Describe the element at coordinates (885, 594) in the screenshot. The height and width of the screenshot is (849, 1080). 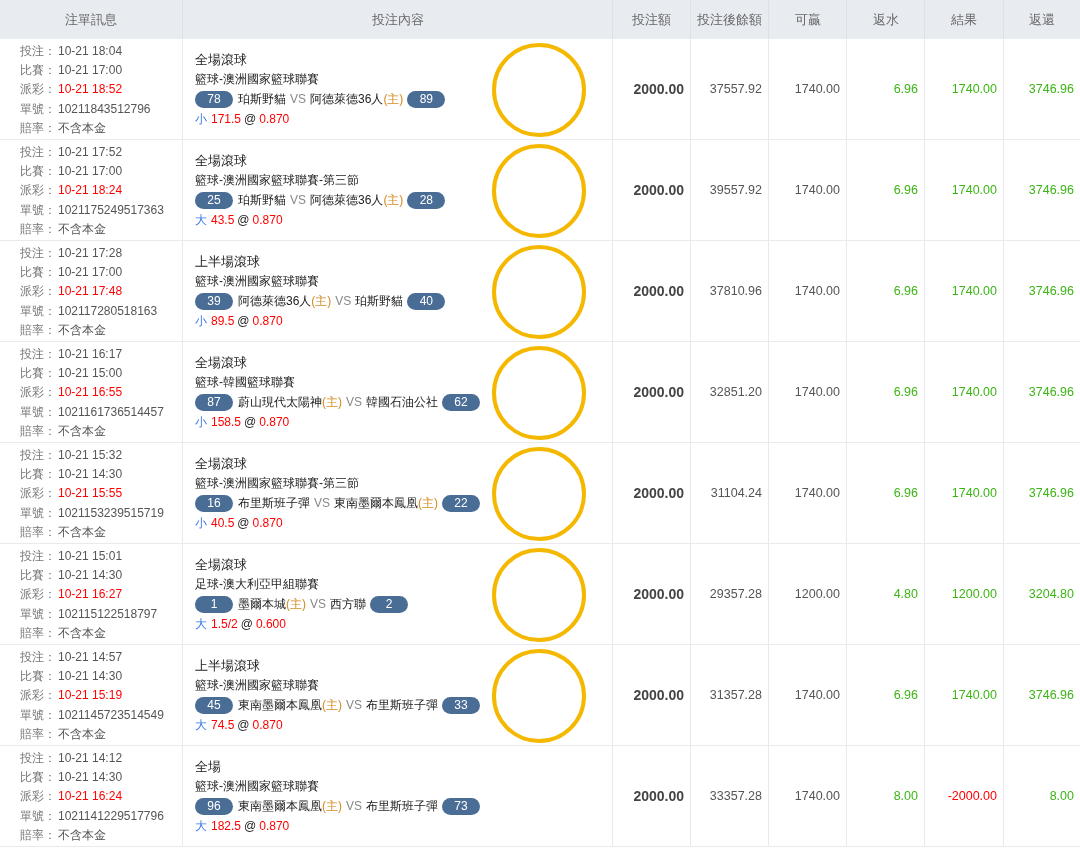
I see `rebate-cell: 4.80` at that location.